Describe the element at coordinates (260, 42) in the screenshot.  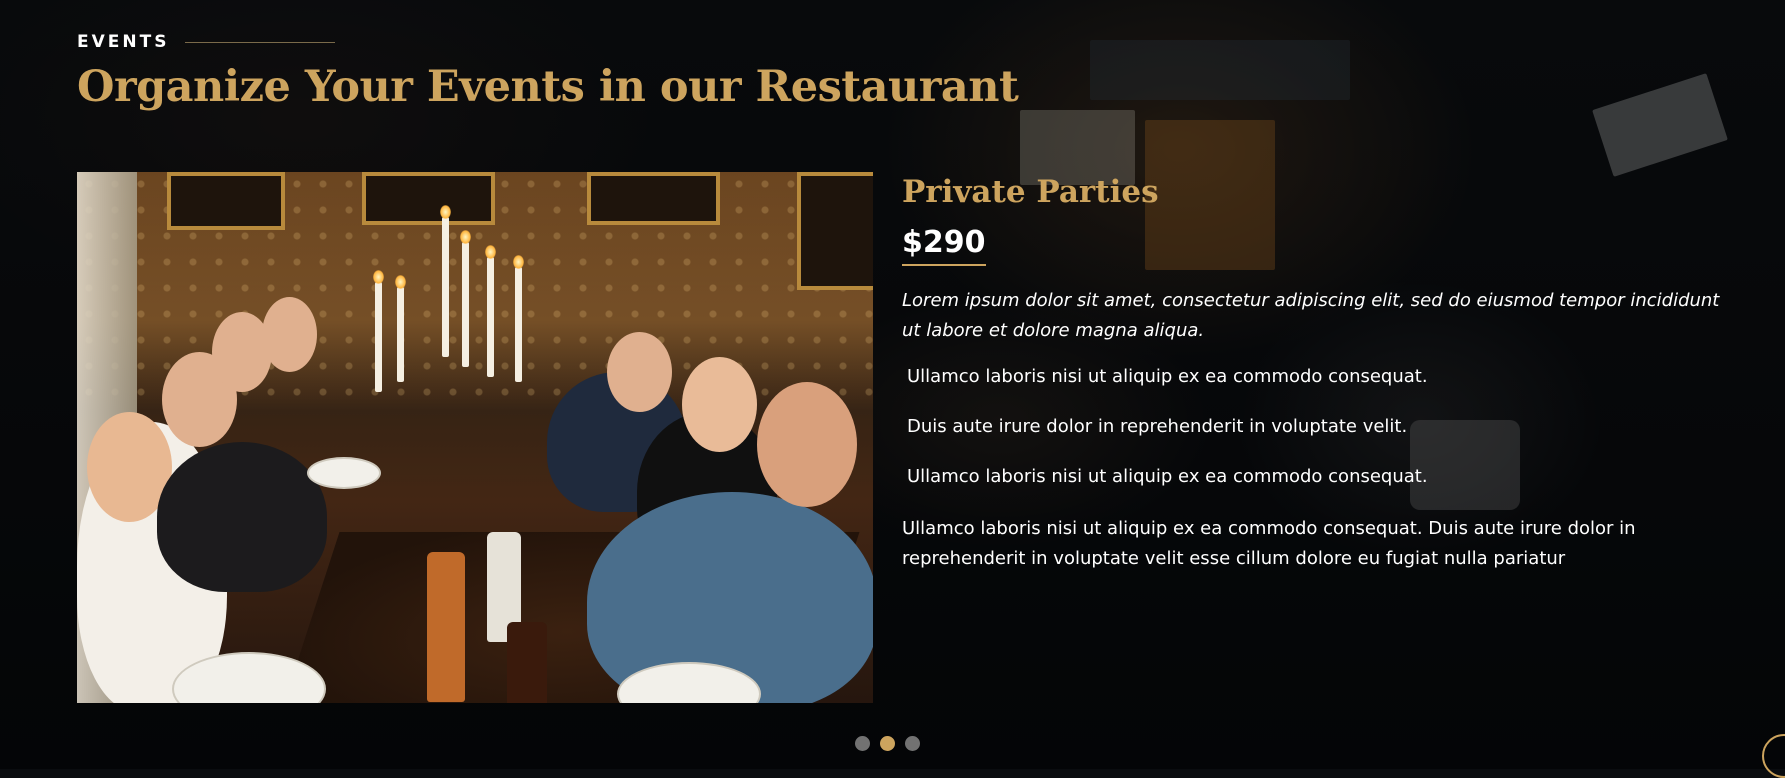
I see `eyebrow-divider` at that location.